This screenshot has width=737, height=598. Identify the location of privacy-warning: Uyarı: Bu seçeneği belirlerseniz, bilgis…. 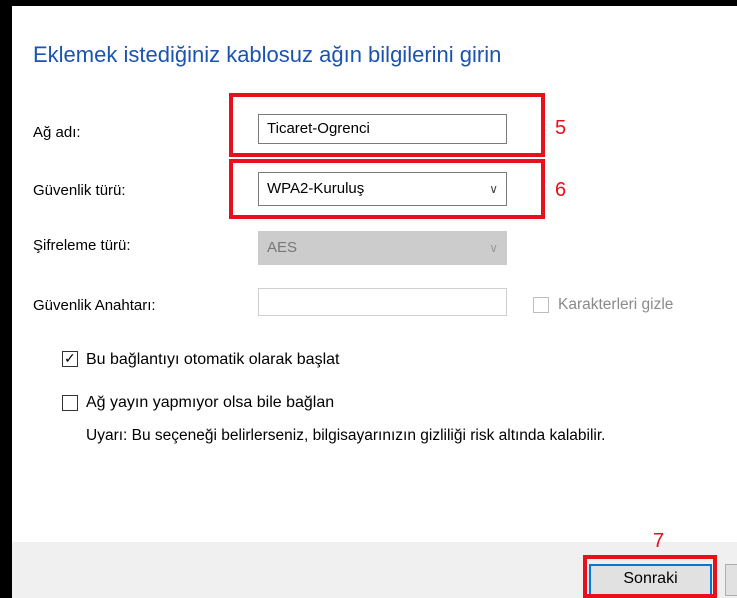
(346, 435).